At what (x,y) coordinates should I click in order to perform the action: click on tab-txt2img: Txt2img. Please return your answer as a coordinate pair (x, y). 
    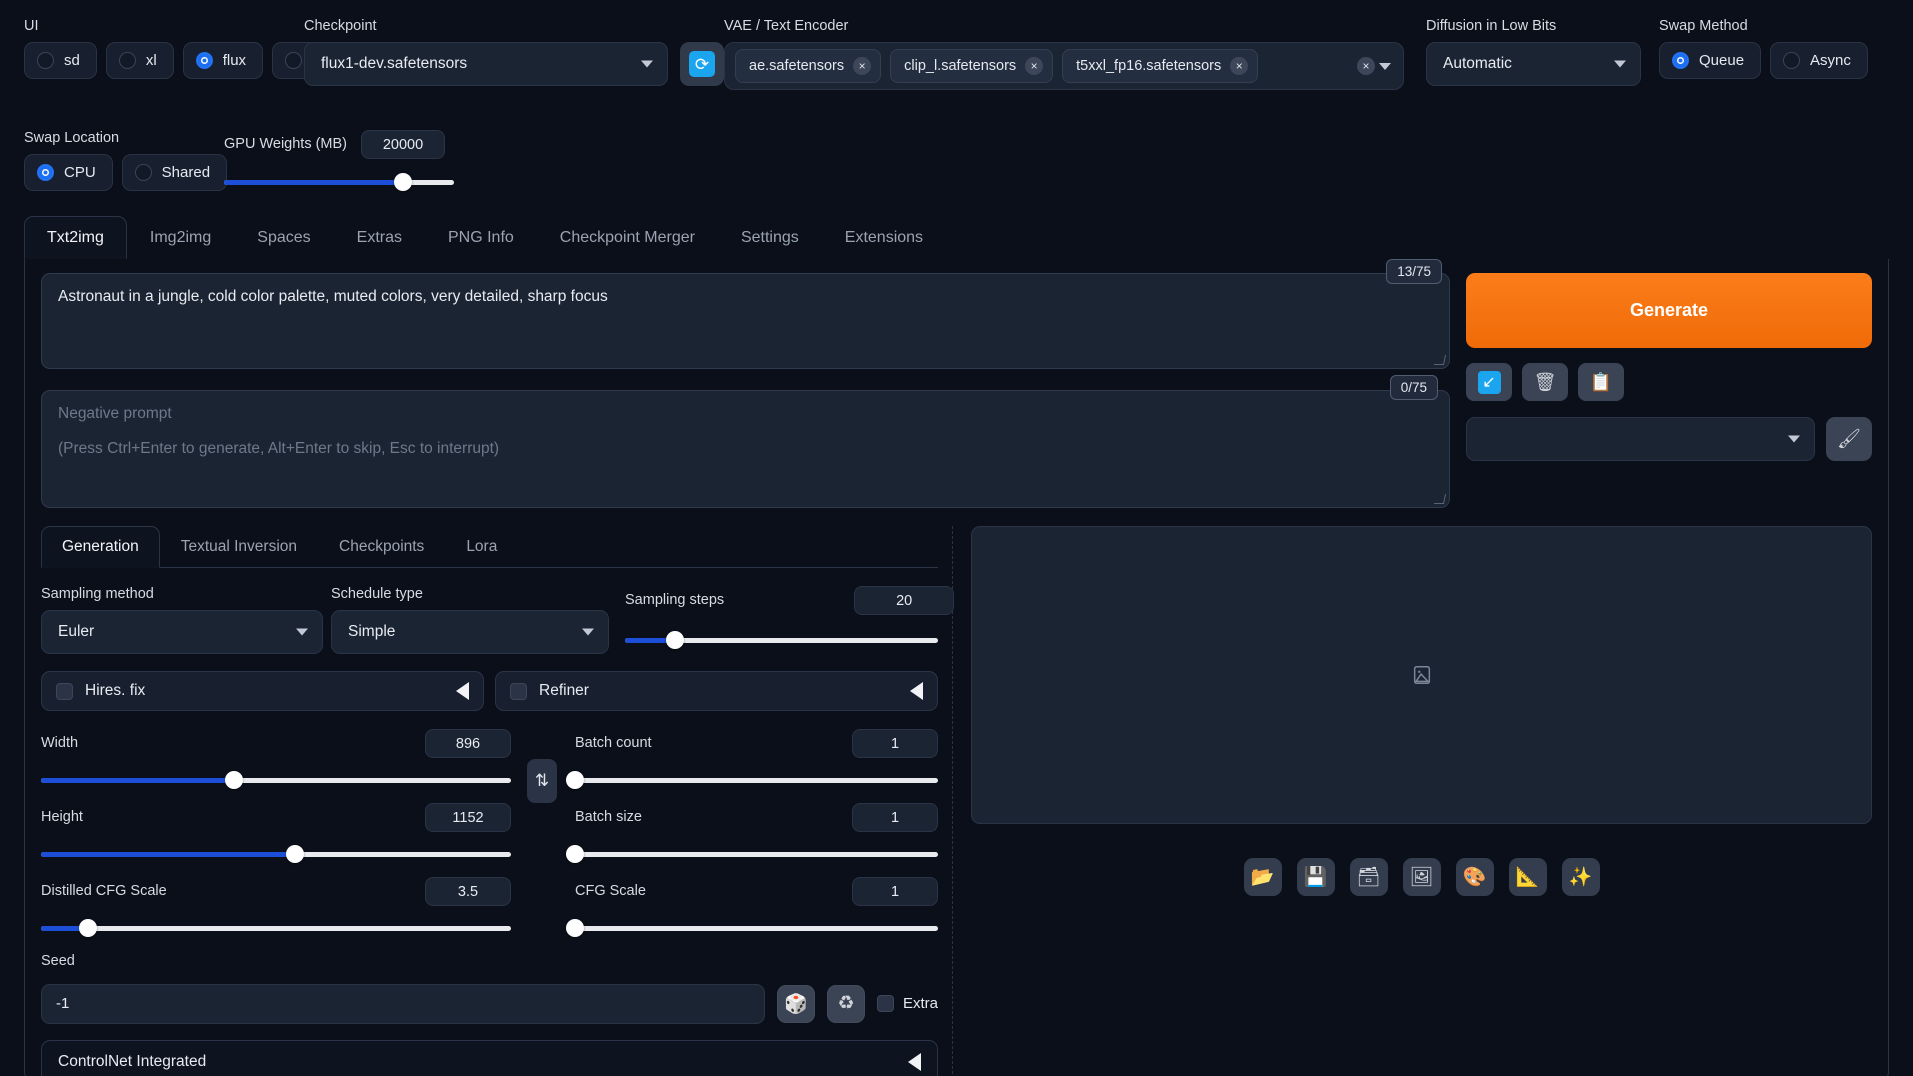
    Looking at the image, I should click on (75, 237).